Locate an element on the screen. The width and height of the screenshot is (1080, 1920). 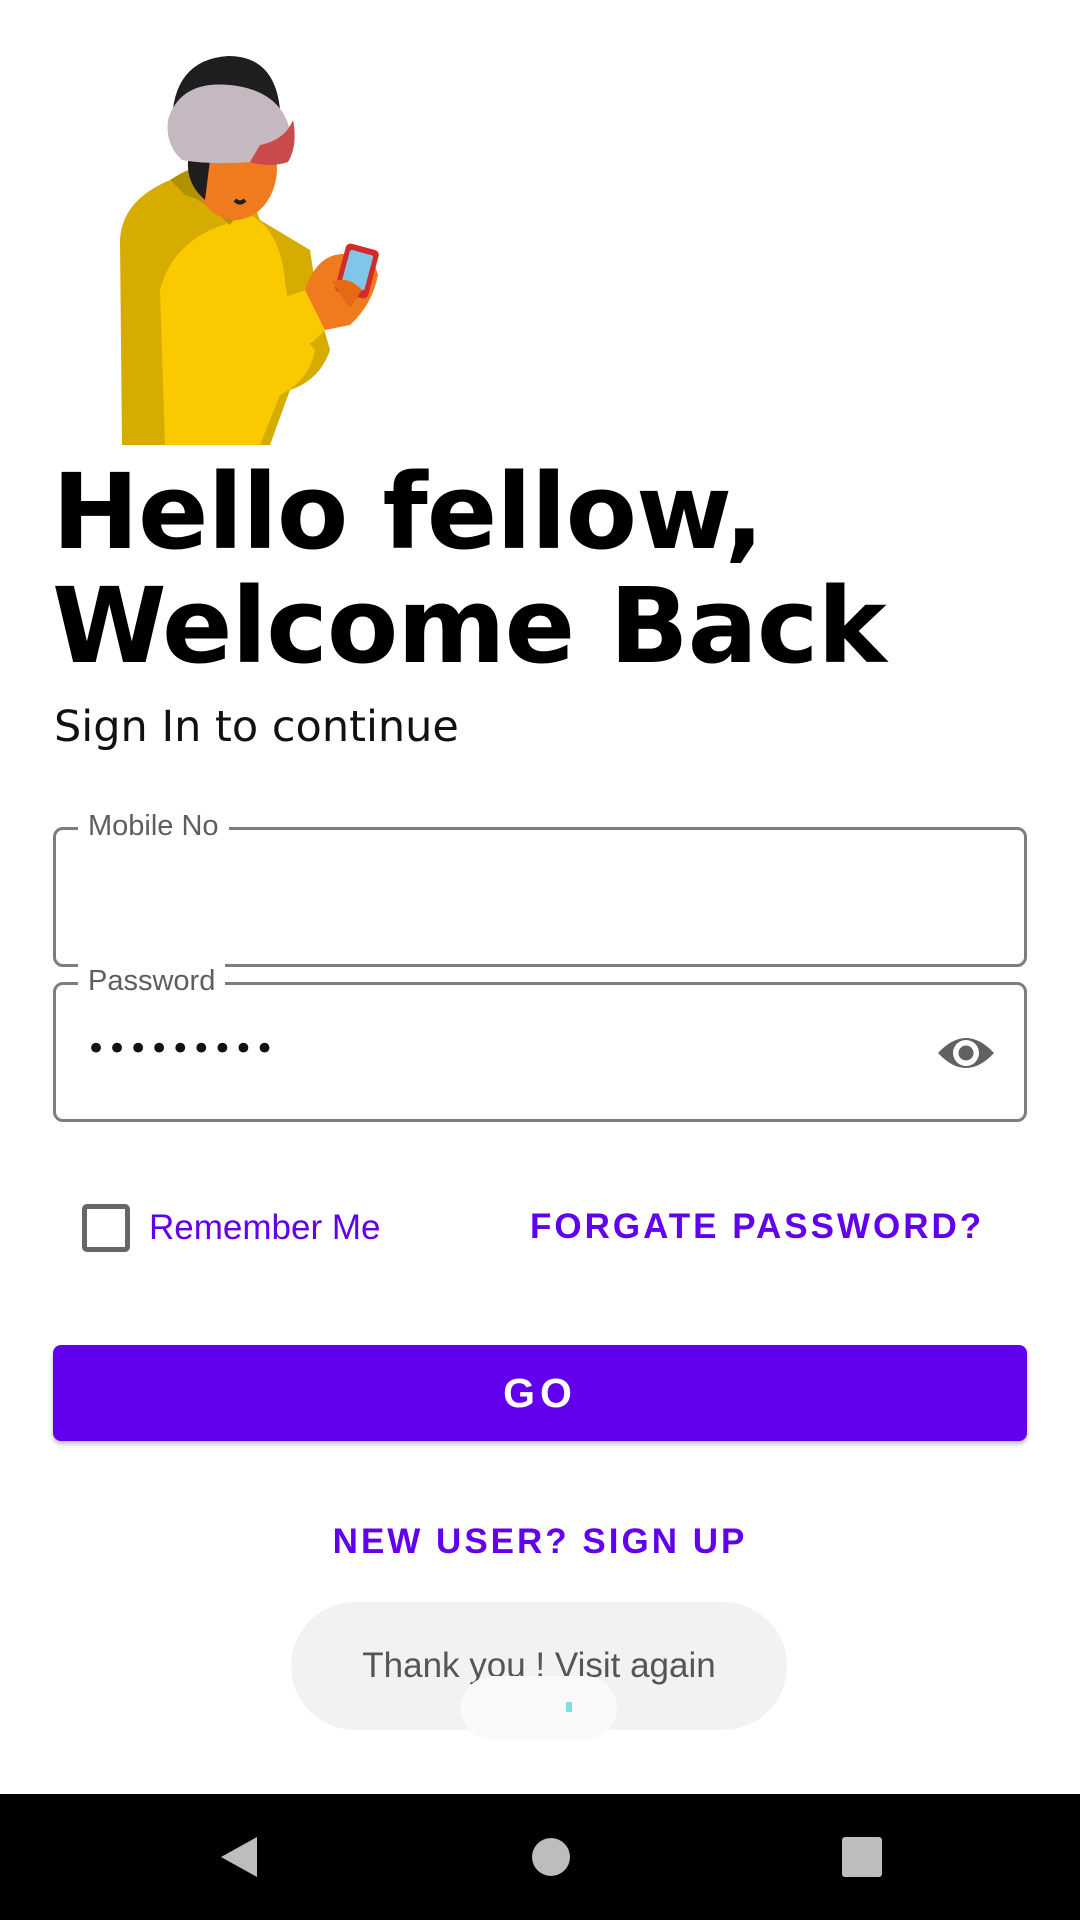
eye-icon is located at coordinates (966, 1053).